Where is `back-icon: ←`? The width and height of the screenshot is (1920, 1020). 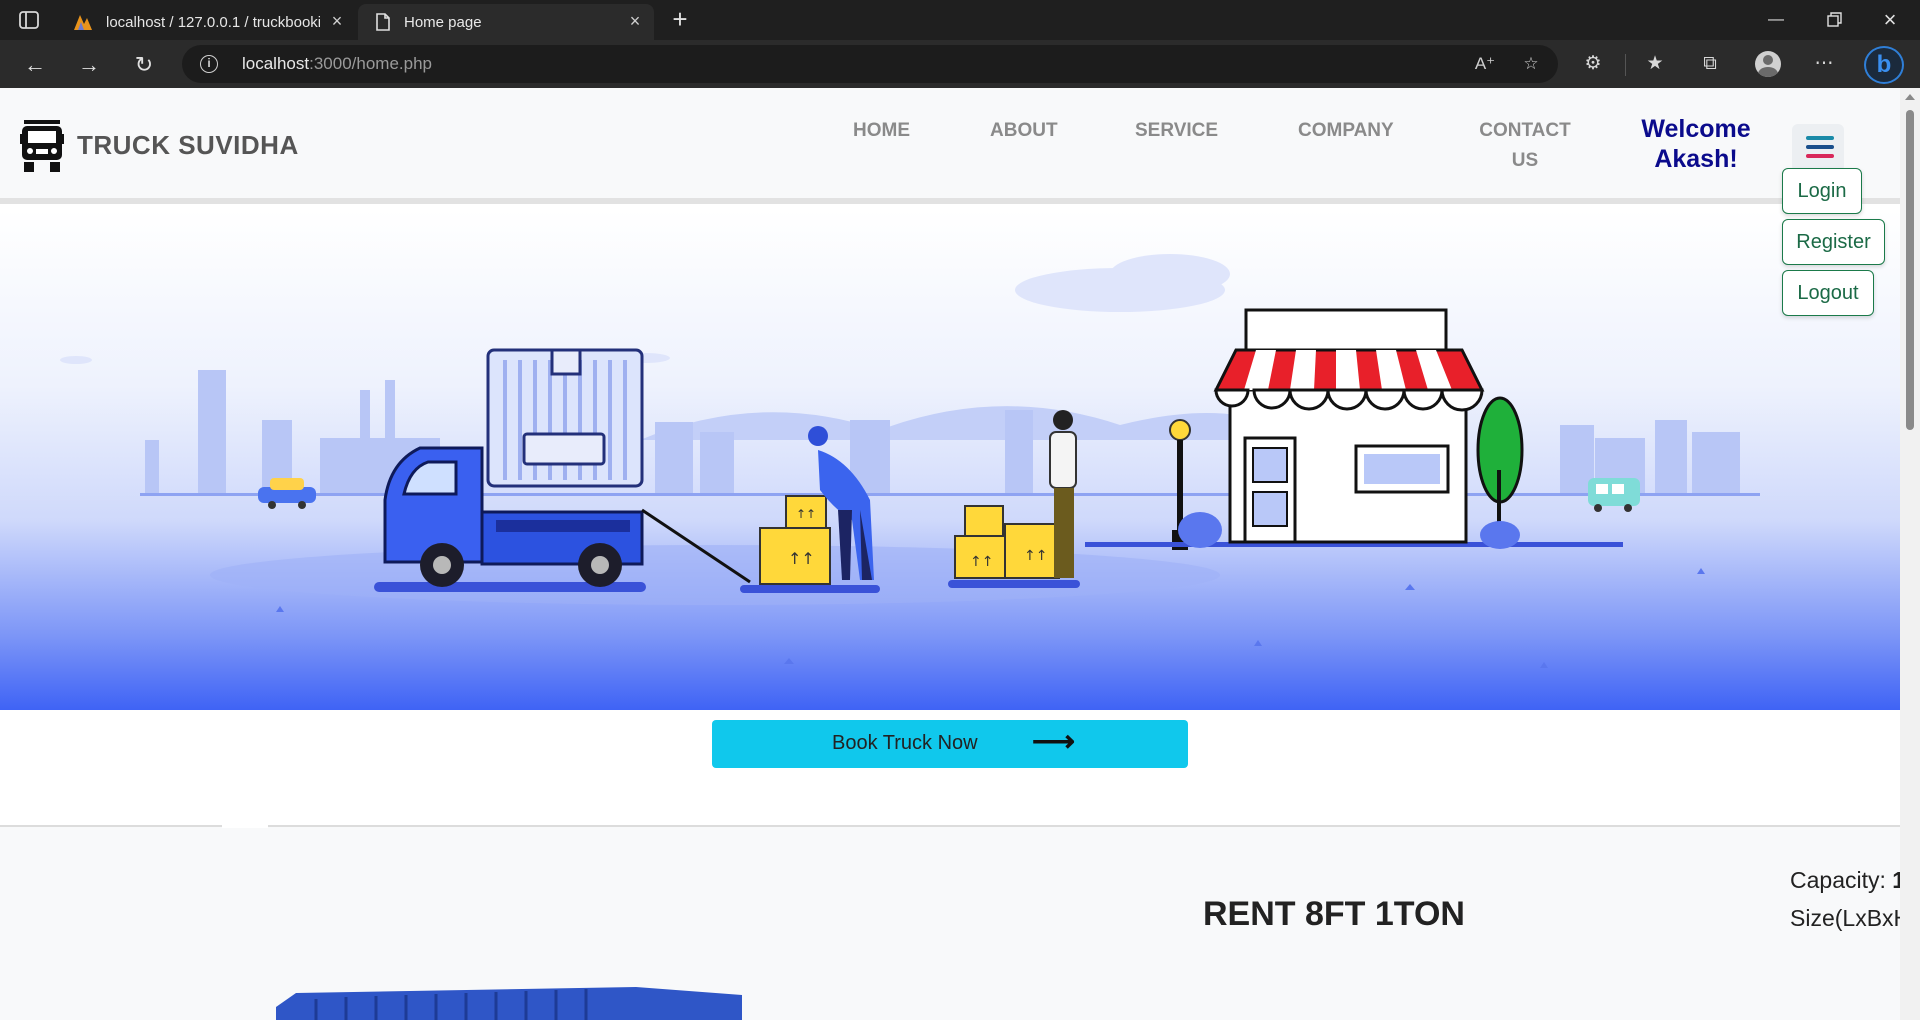 back-icon: ← is located at coordinates (35, 65).